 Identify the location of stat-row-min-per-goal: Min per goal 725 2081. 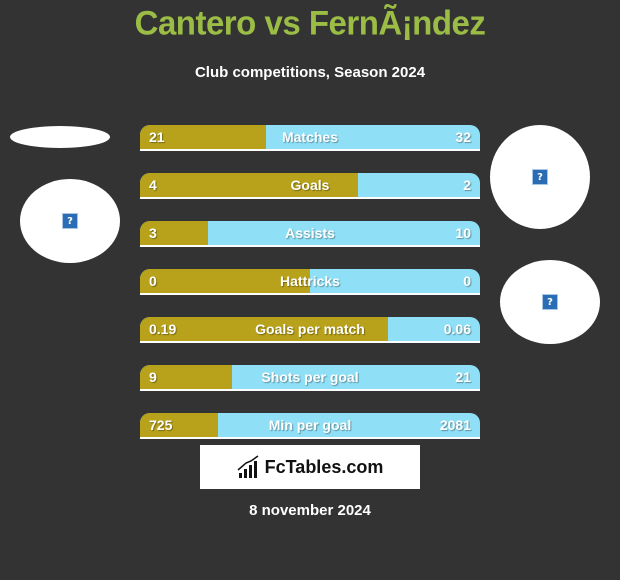
(310, 426).